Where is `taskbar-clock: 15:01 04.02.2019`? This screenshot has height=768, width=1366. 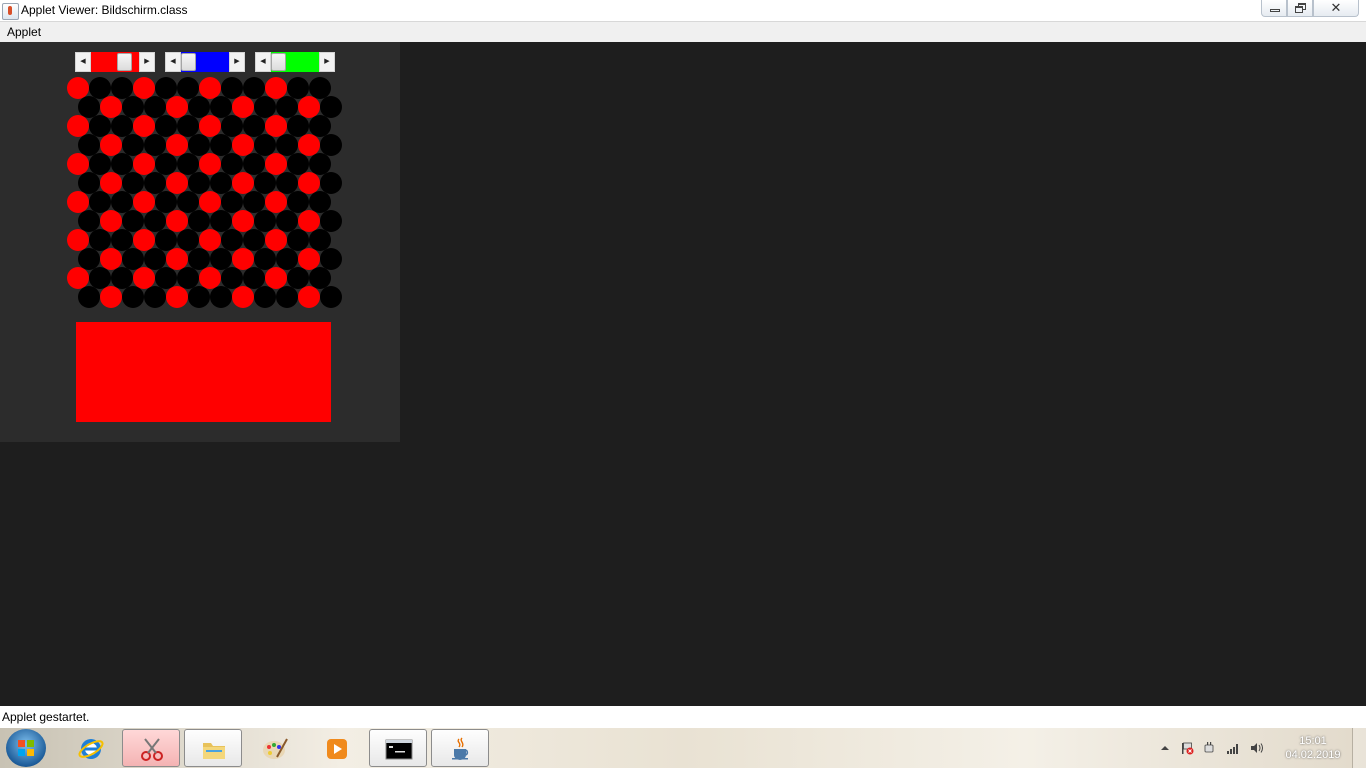 taskbar-clock: 15:01 04.02.2019 is located at coordinates (1313, 748).